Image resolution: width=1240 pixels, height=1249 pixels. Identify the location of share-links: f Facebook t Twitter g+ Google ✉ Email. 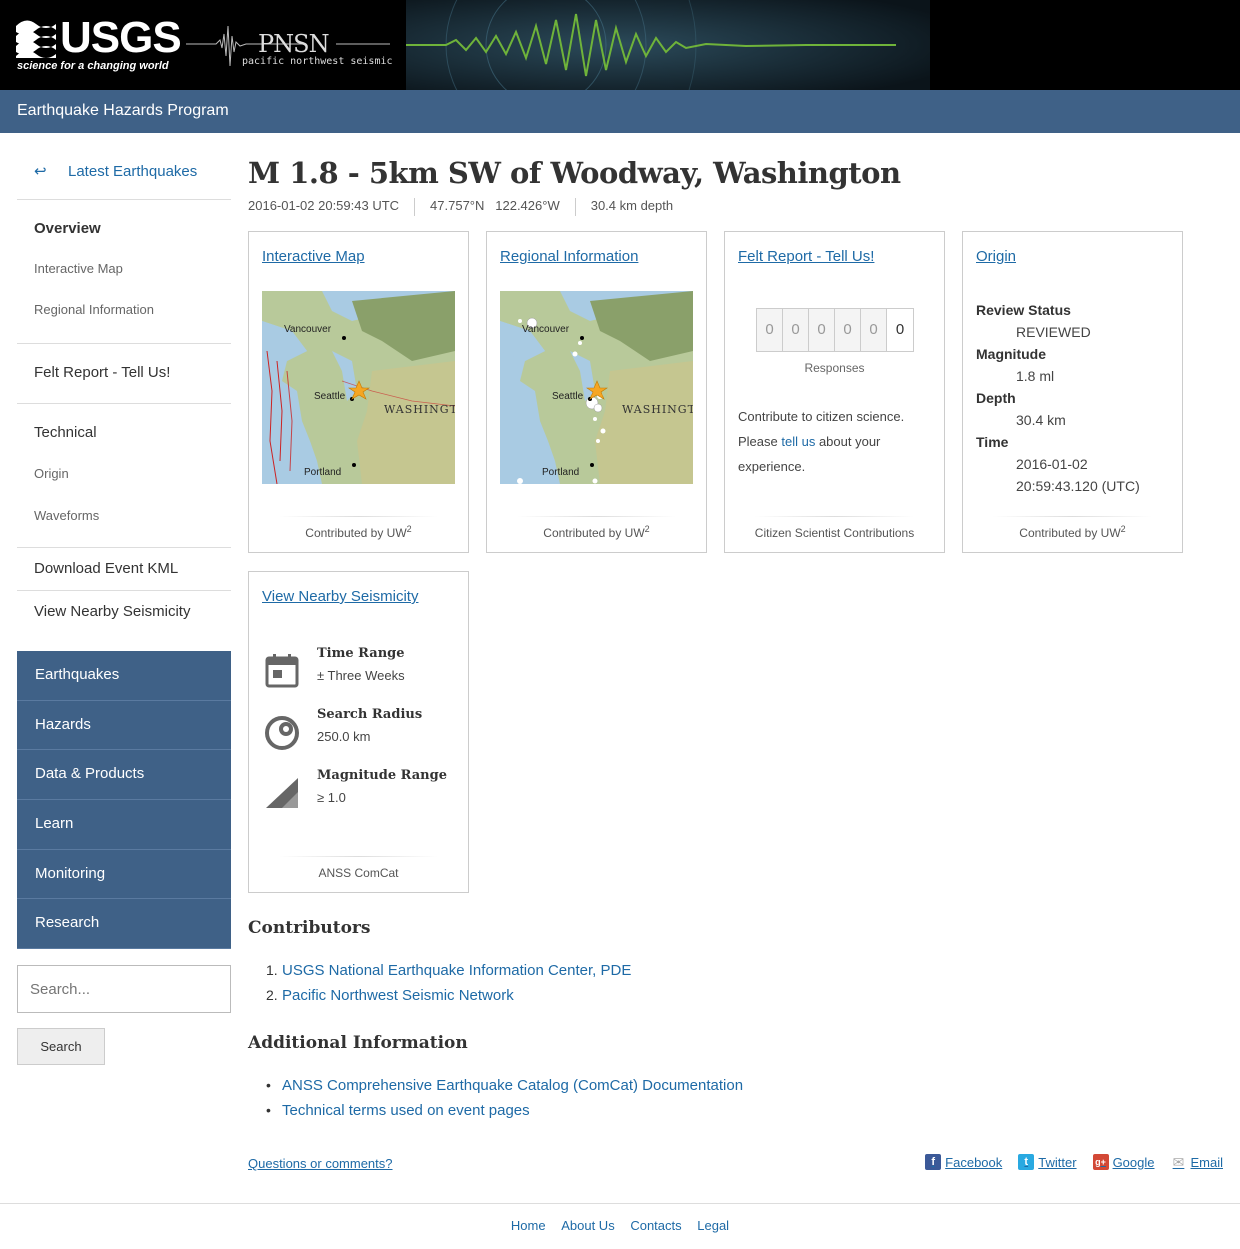
(1074, 1162).